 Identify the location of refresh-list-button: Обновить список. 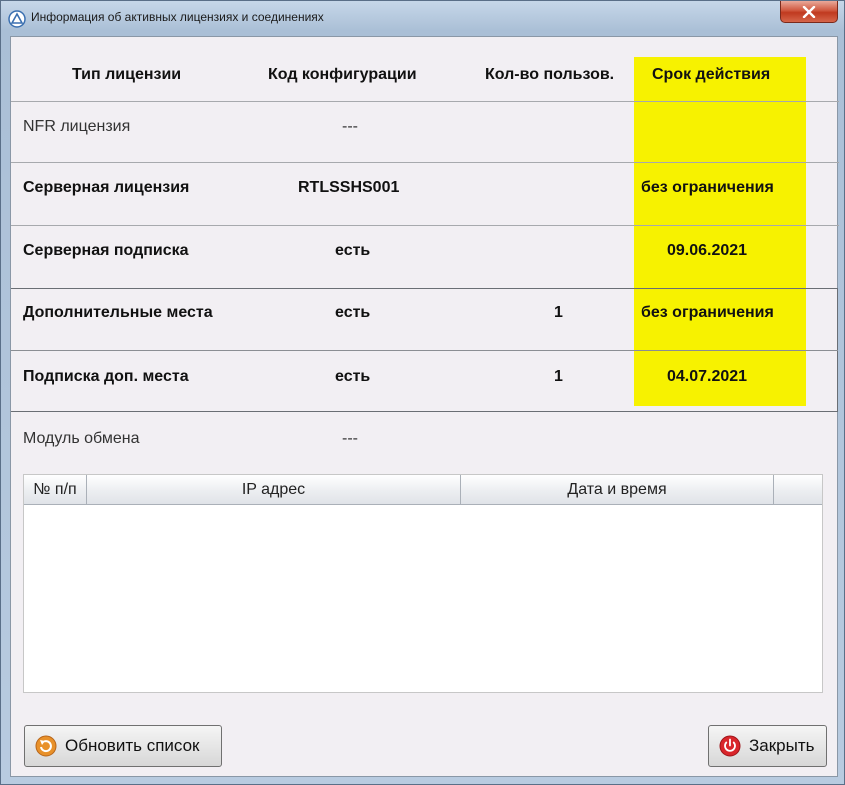
(123, 746).